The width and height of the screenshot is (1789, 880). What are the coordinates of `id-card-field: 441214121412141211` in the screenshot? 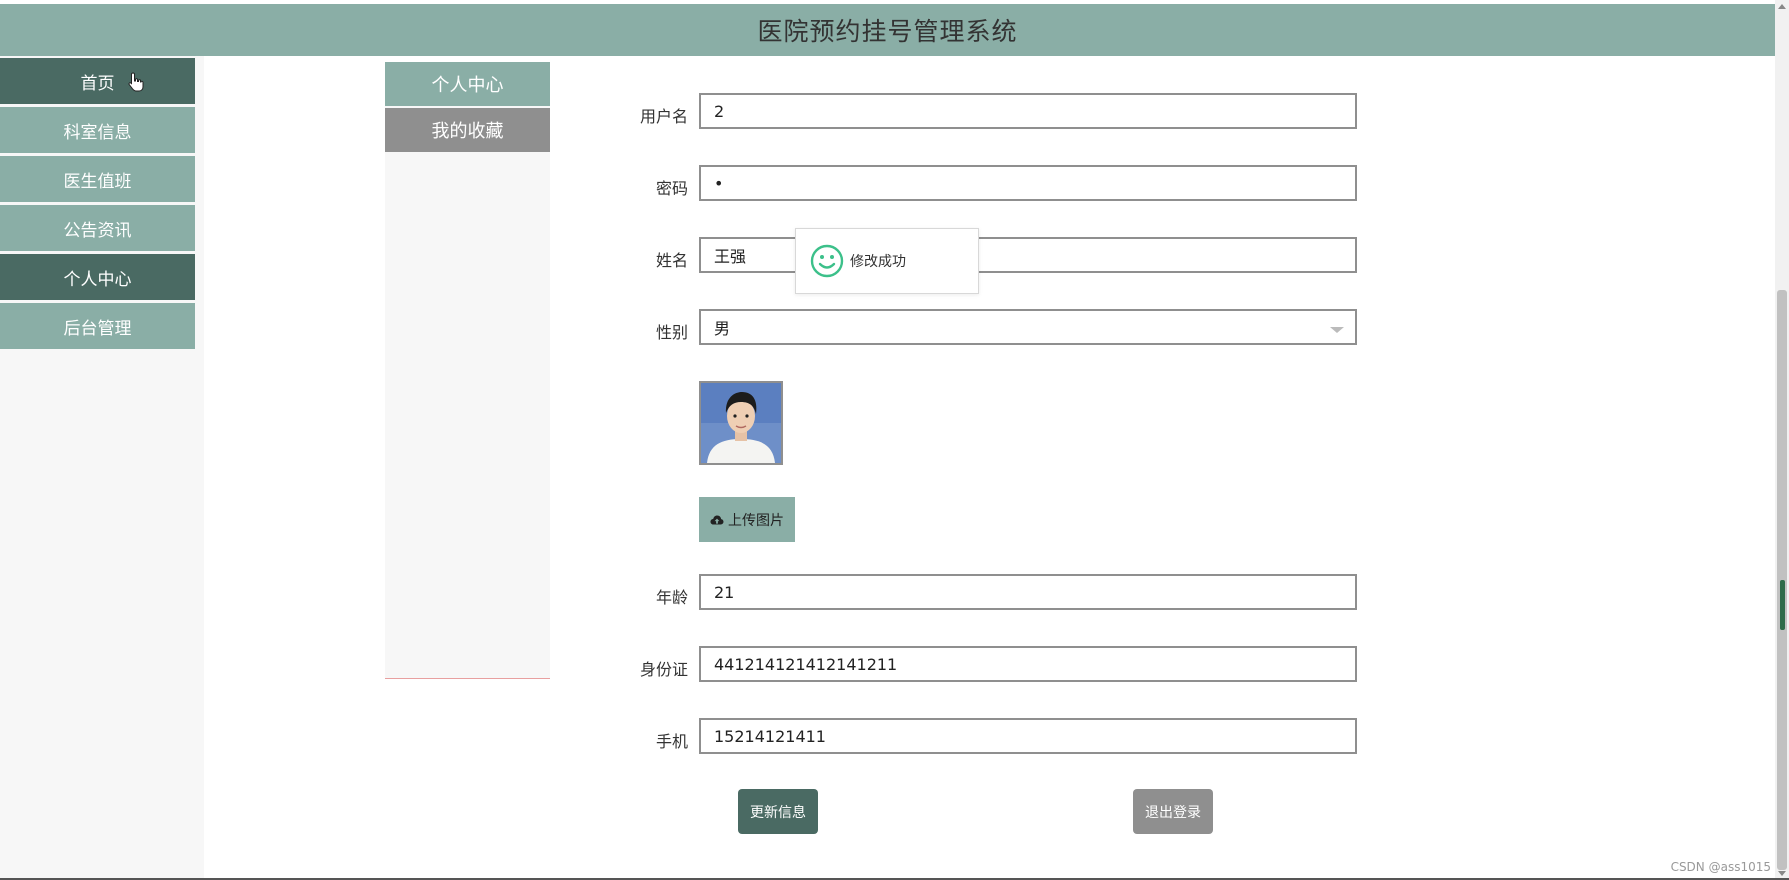 It's located at (1028, 664).